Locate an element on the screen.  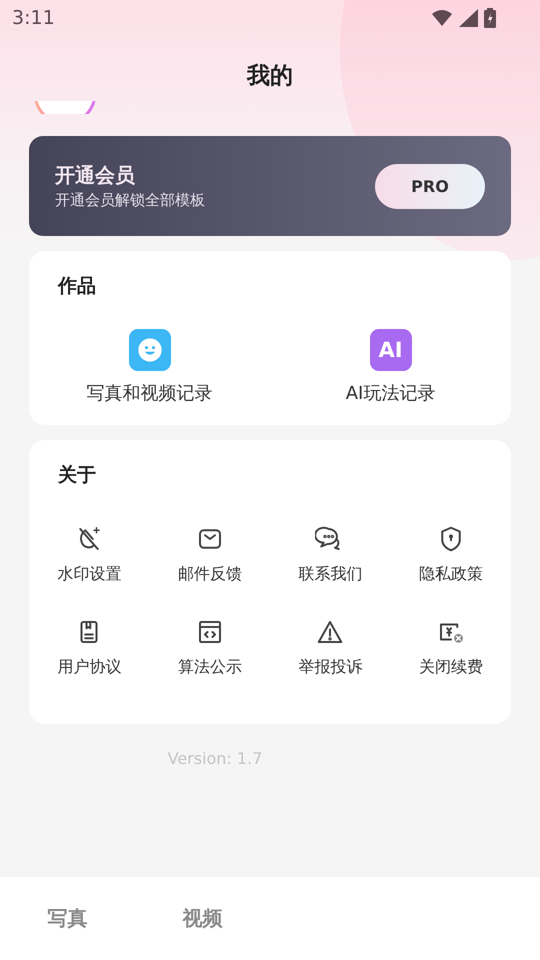
about-item-label: 水印设置 is located at coordinates (89, 574).